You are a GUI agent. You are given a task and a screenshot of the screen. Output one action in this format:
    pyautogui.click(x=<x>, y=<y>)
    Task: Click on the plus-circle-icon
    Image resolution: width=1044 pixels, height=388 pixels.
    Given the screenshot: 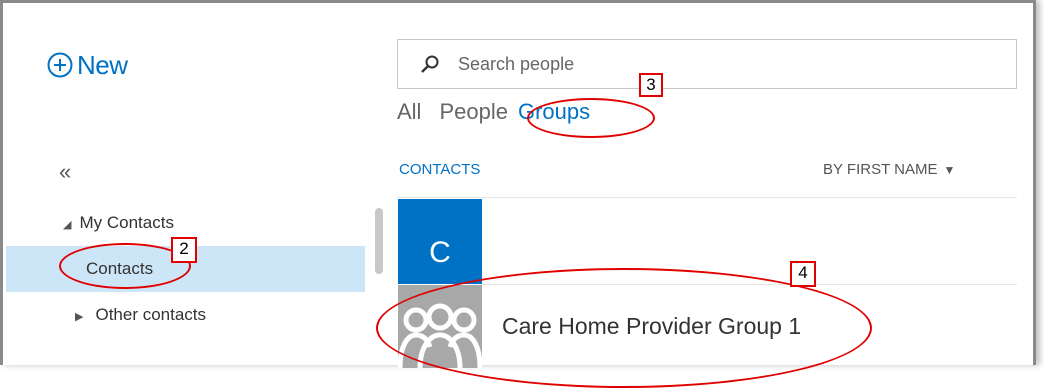 What is the action you would take?
    pyautogui.click(x=60, y=65)
    